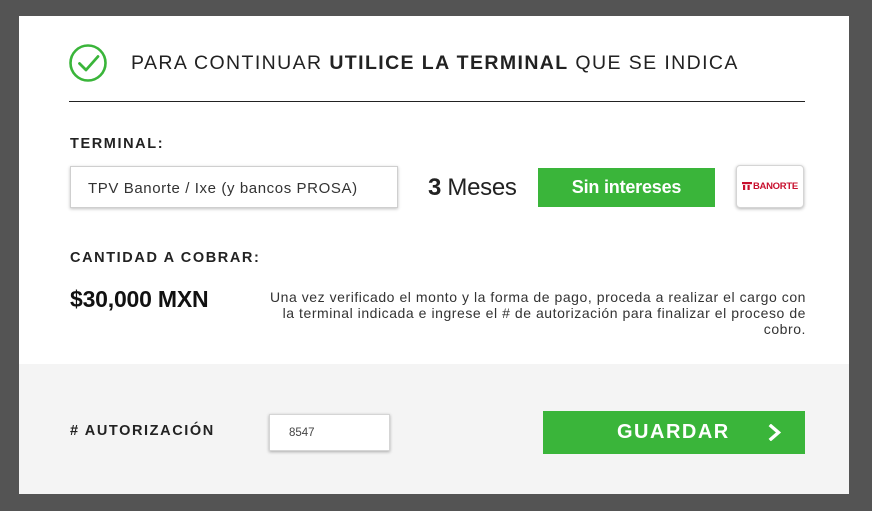 The width and height of the screenshot is (872, 511). I want to click on interest-free-badge: Sin intereses, so click(626, 187).